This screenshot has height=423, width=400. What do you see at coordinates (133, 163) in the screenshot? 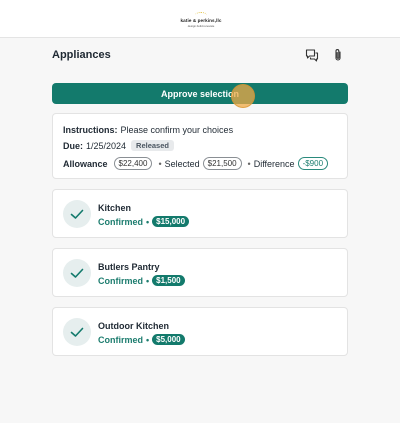
I see `allowance-value: $22,400` at bounding box center [133, 163].